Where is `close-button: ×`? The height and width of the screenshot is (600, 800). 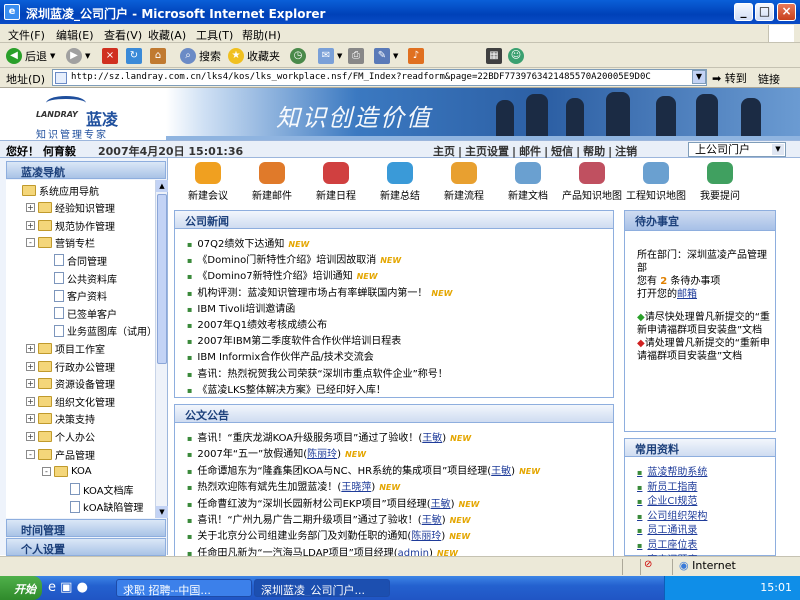 close-button: × is located at coordinates (786, 12).